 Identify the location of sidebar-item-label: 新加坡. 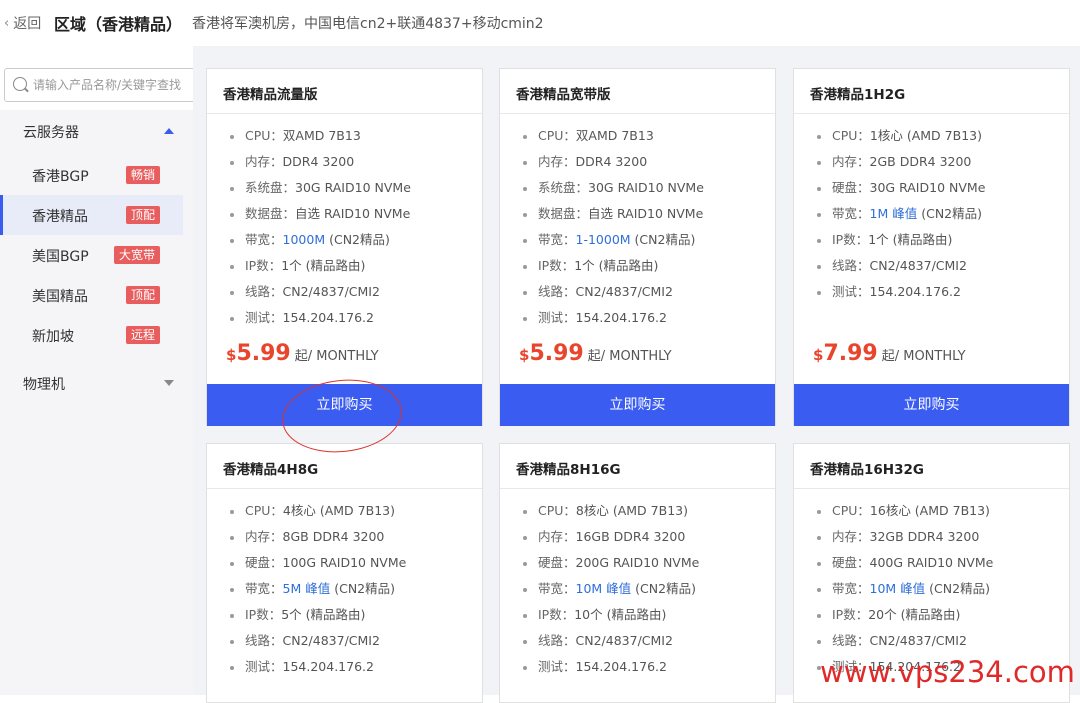
(53, 337).